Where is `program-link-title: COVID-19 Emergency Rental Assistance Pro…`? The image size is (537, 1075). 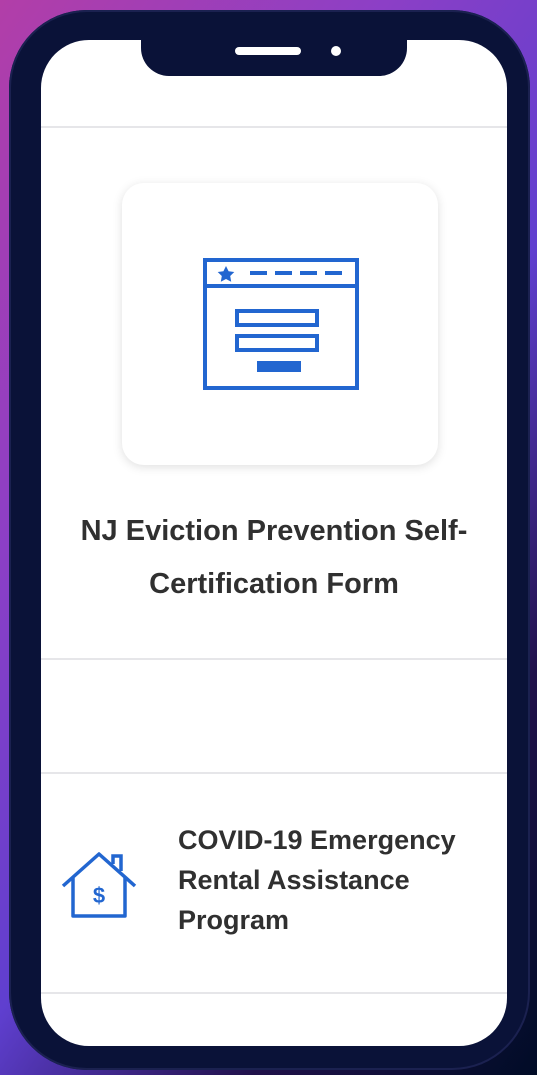 program-link-title: COVID-19 Emergency Rental Assistance Pro… is located at coordinates (338, 880).